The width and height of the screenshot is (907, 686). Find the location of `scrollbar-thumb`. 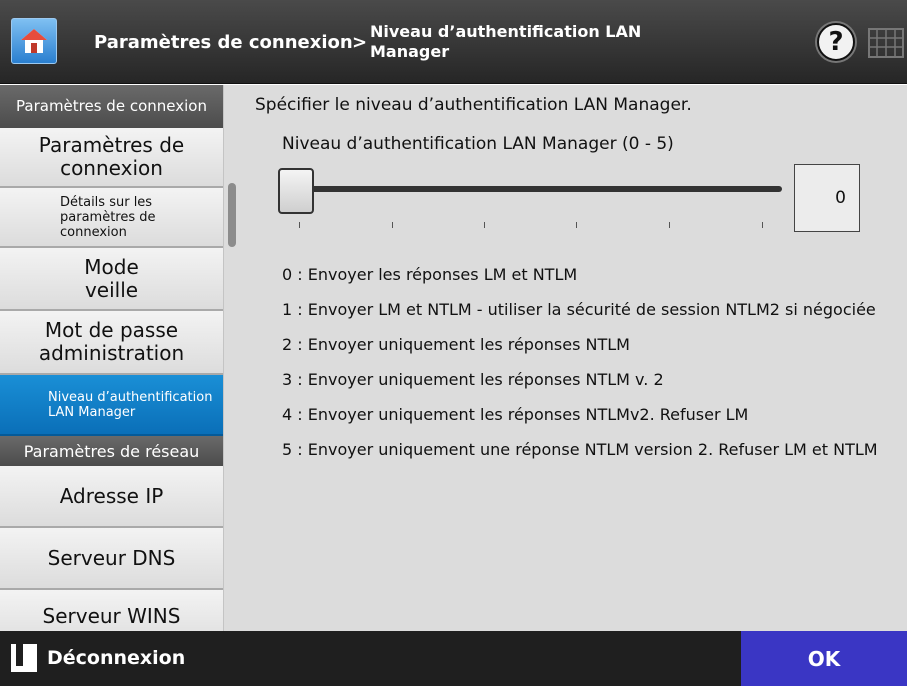

scrollbar-thumb is located at coordinates (232, 215).